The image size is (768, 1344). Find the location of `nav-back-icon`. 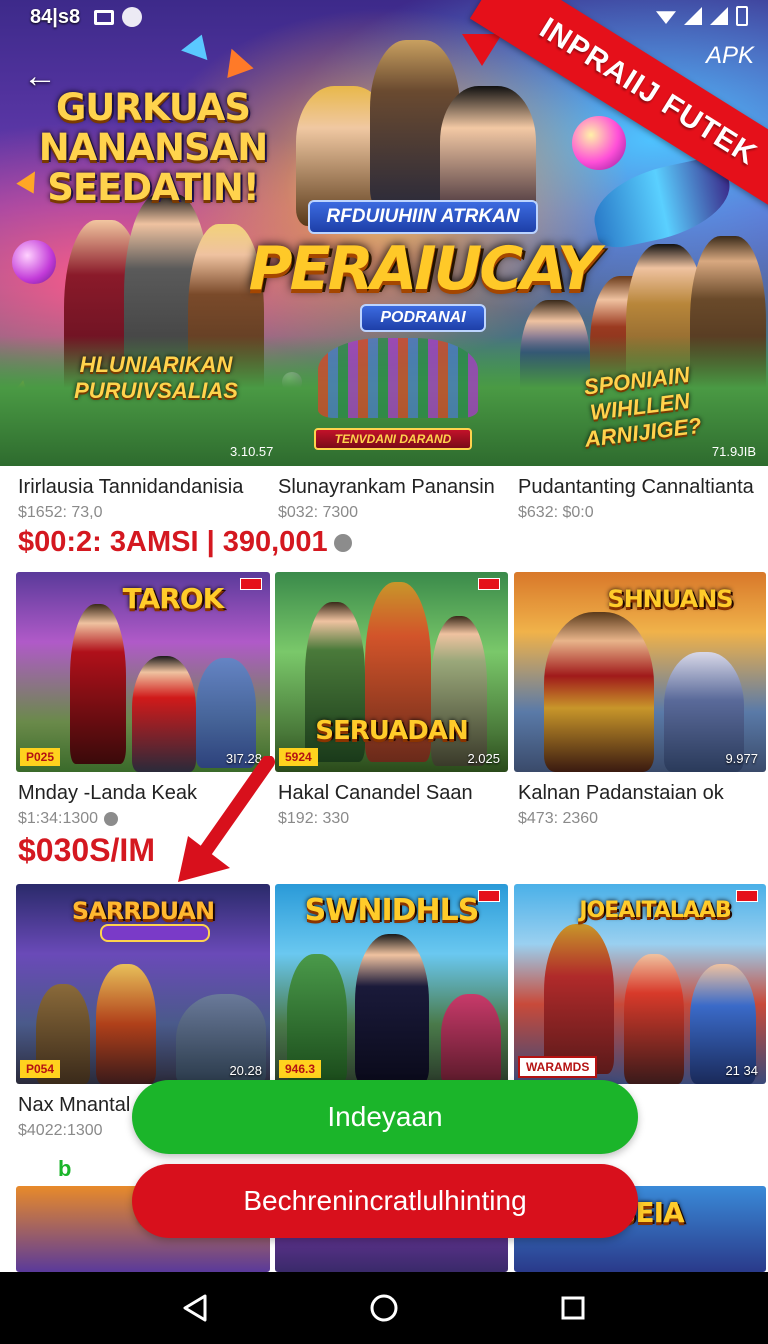

nav-back-icon is located at coordinates (195, 1308).